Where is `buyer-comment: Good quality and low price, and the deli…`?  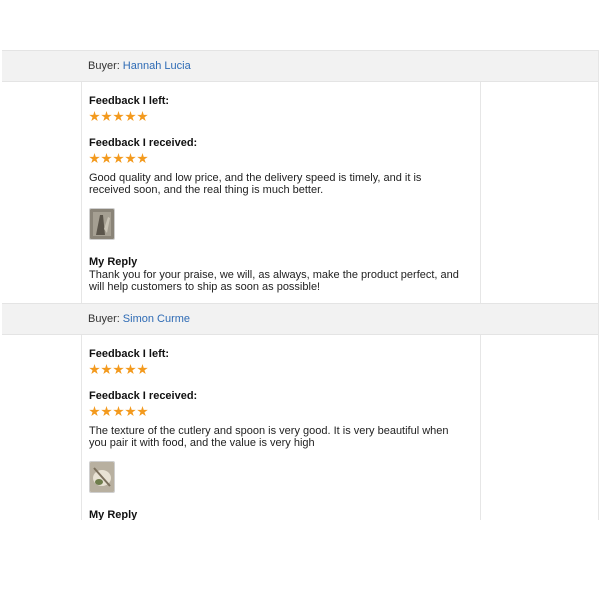 buyer-comment: Good quality and low price, and the deli… is located at coordinates (255, 184).